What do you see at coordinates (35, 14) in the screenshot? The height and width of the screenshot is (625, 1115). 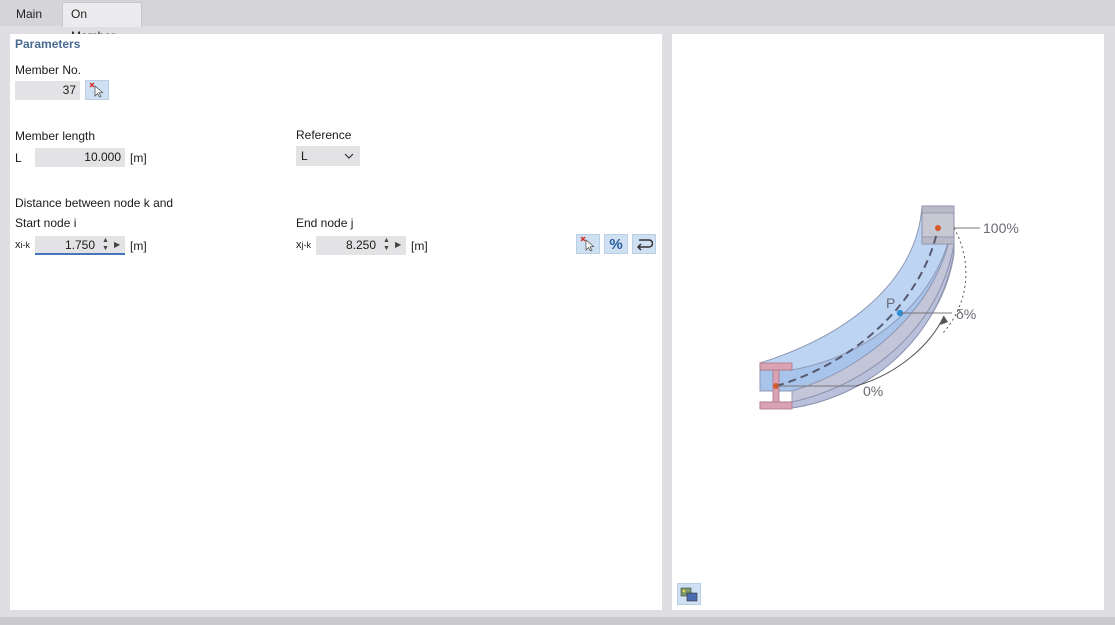 I see `tab-main: Main` at bounding box center [35, 14].